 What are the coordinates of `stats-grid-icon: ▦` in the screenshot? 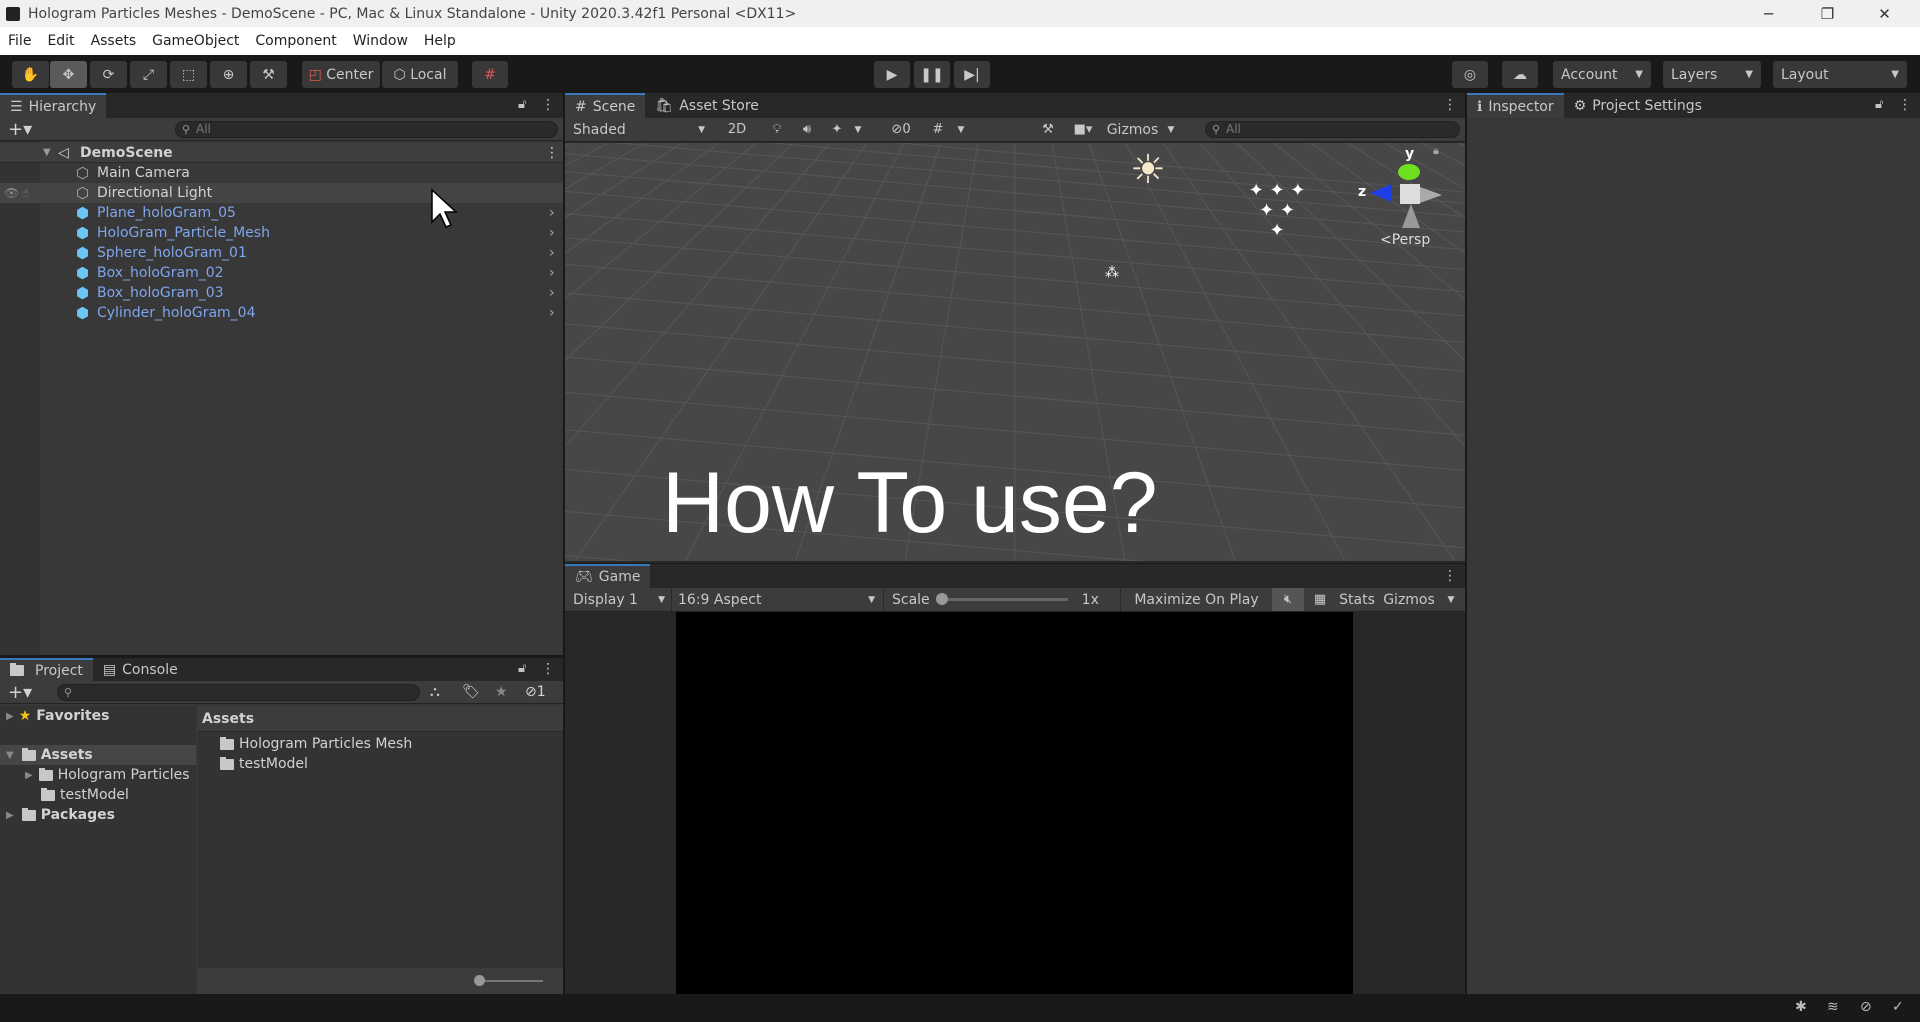 It's located at (1320, 599).